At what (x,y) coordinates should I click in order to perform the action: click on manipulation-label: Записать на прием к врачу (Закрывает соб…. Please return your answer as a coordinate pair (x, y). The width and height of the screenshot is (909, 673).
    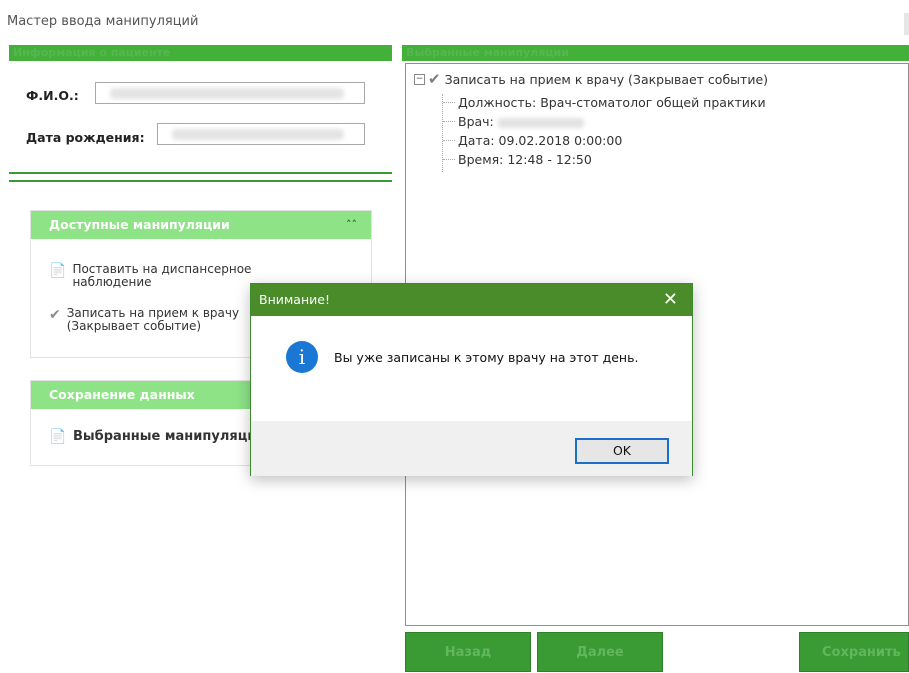
    Looking at the image, I should click on (153, 319).